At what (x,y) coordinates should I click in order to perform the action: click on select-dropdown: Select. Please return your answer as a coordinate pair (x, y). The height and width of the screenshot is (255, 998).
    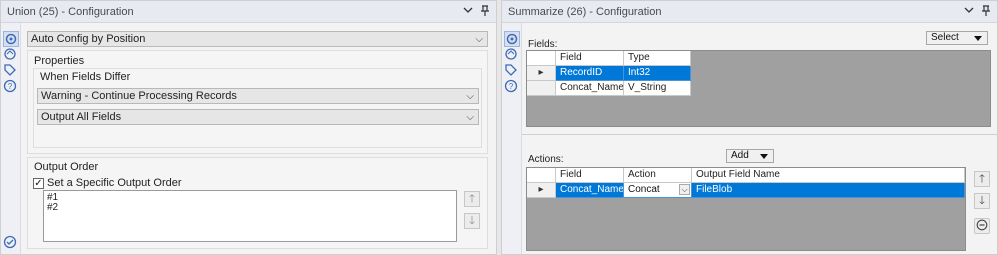
    Looking at the image, I should click on (957, 38).